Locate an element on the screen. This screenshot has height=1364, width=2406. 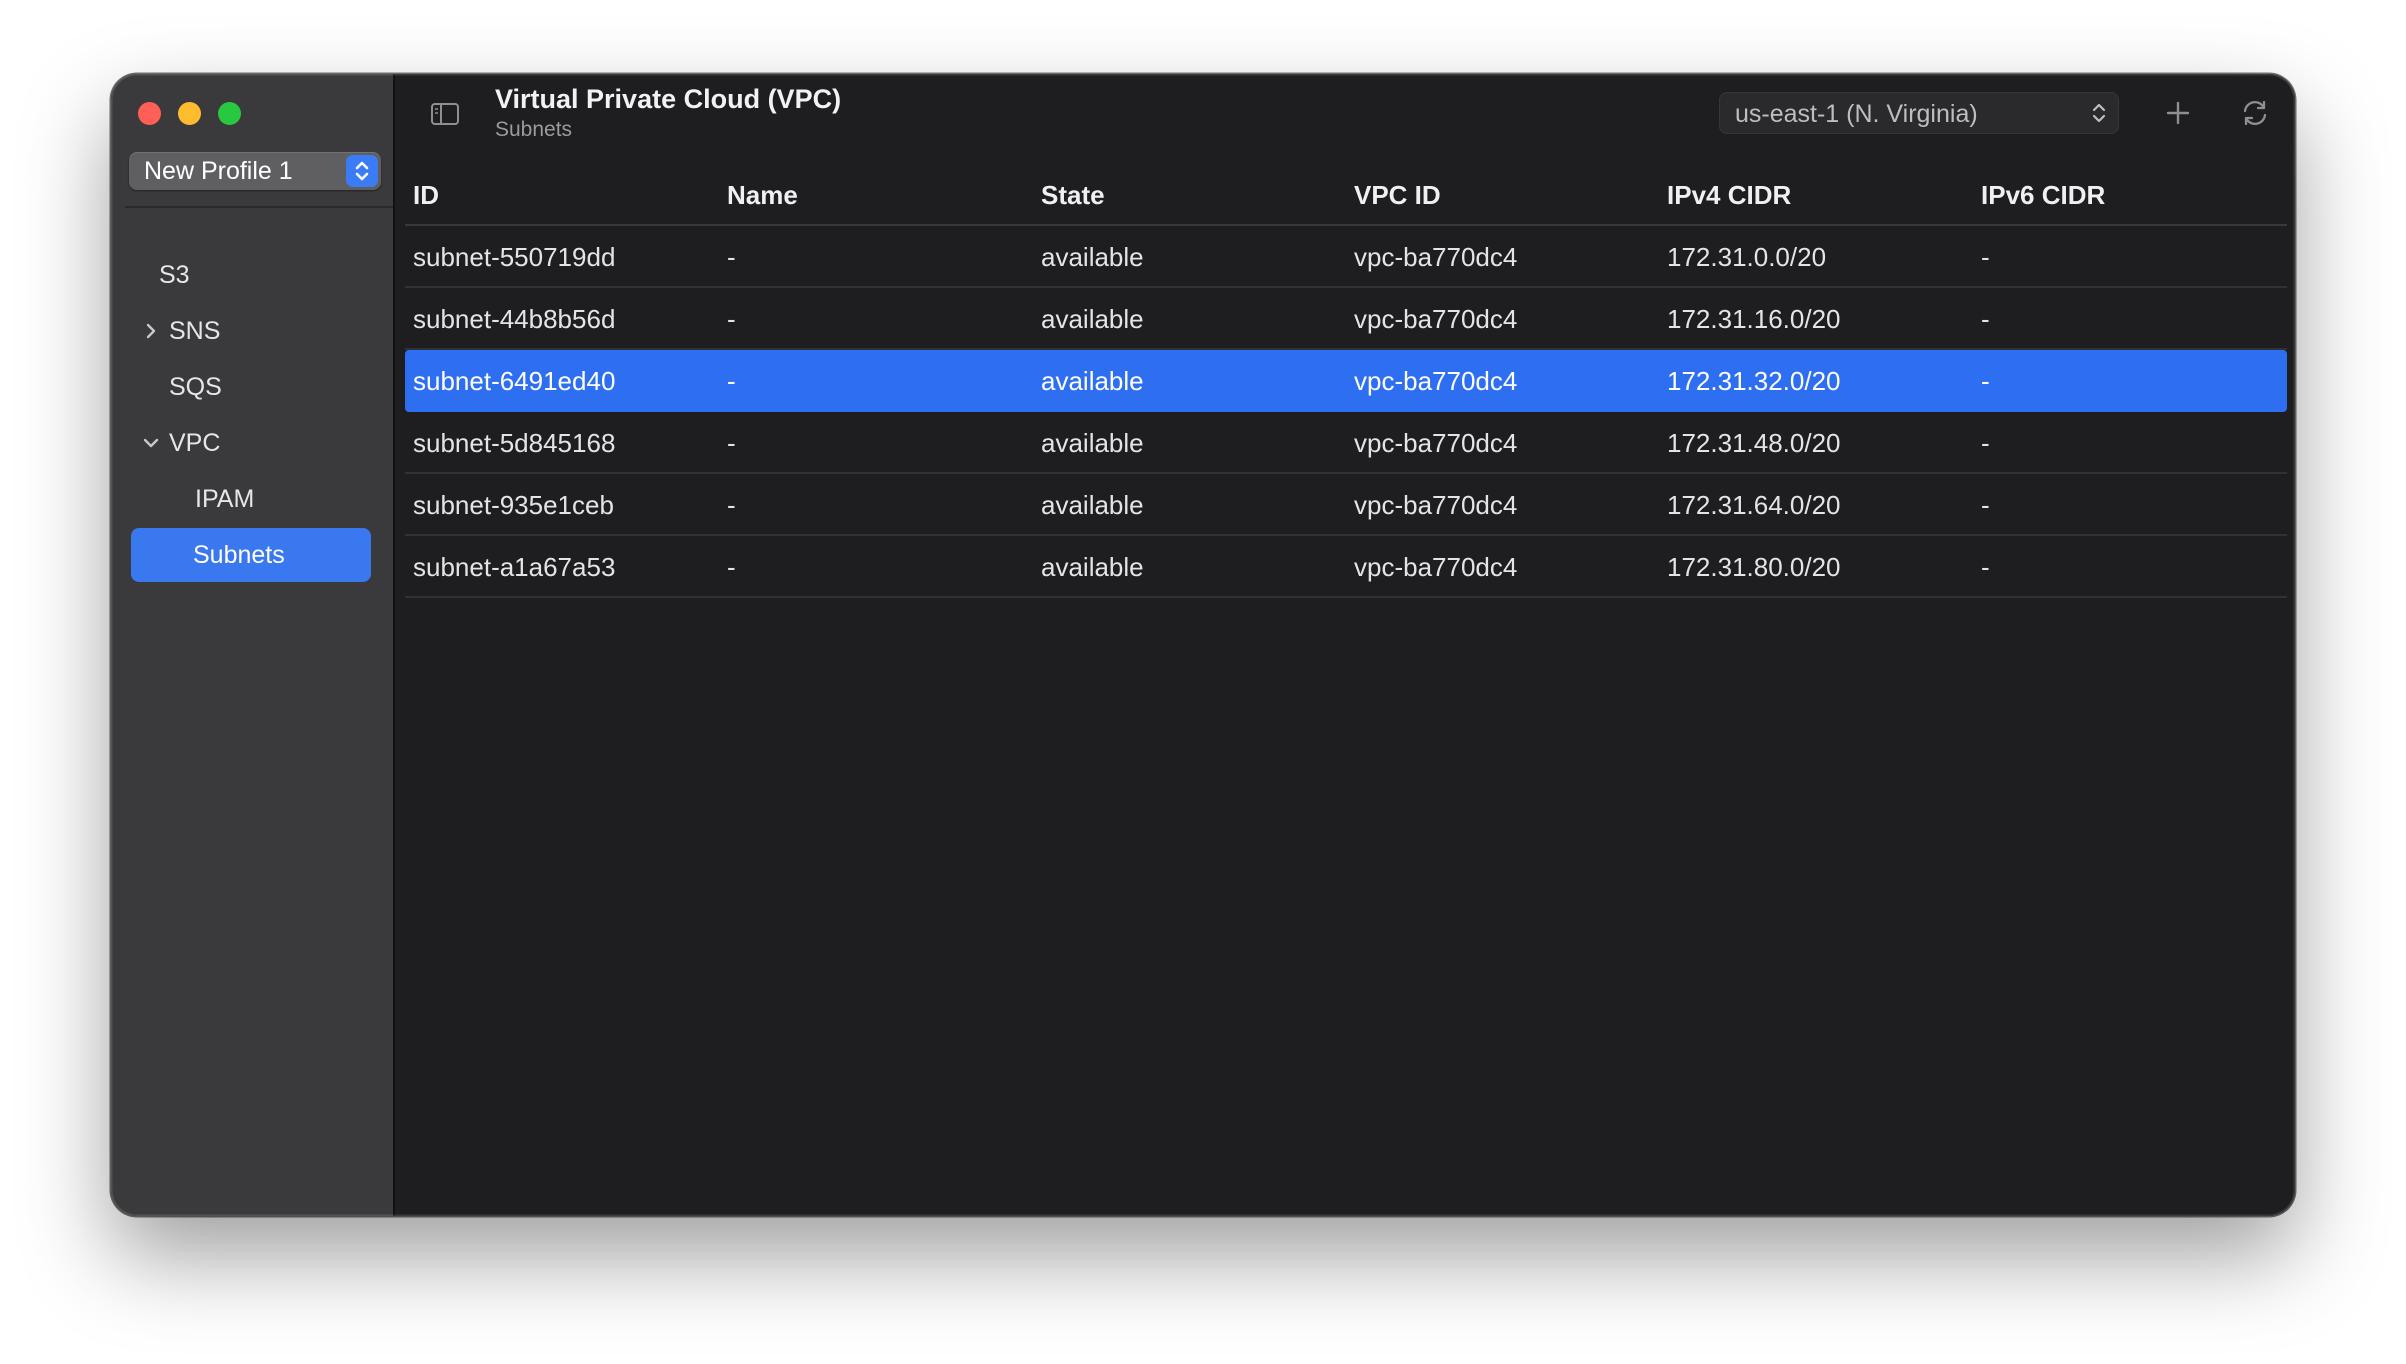
refresh-icon is located at coordinates (2255, 113).